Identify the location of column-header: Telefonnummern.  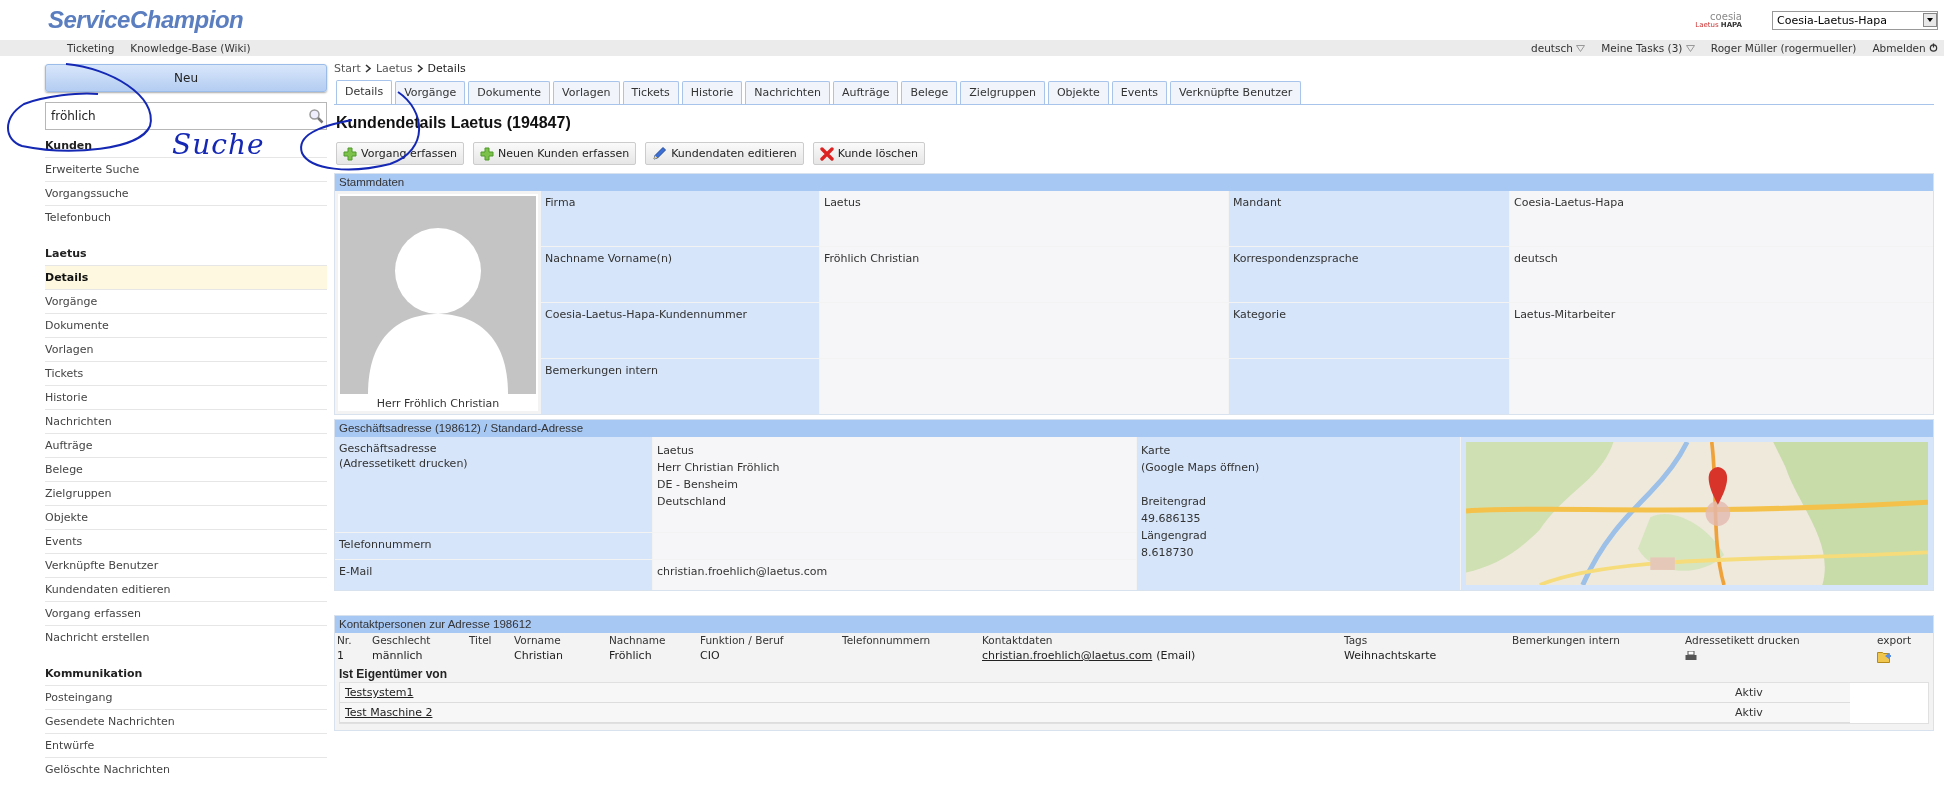
(887, 640).